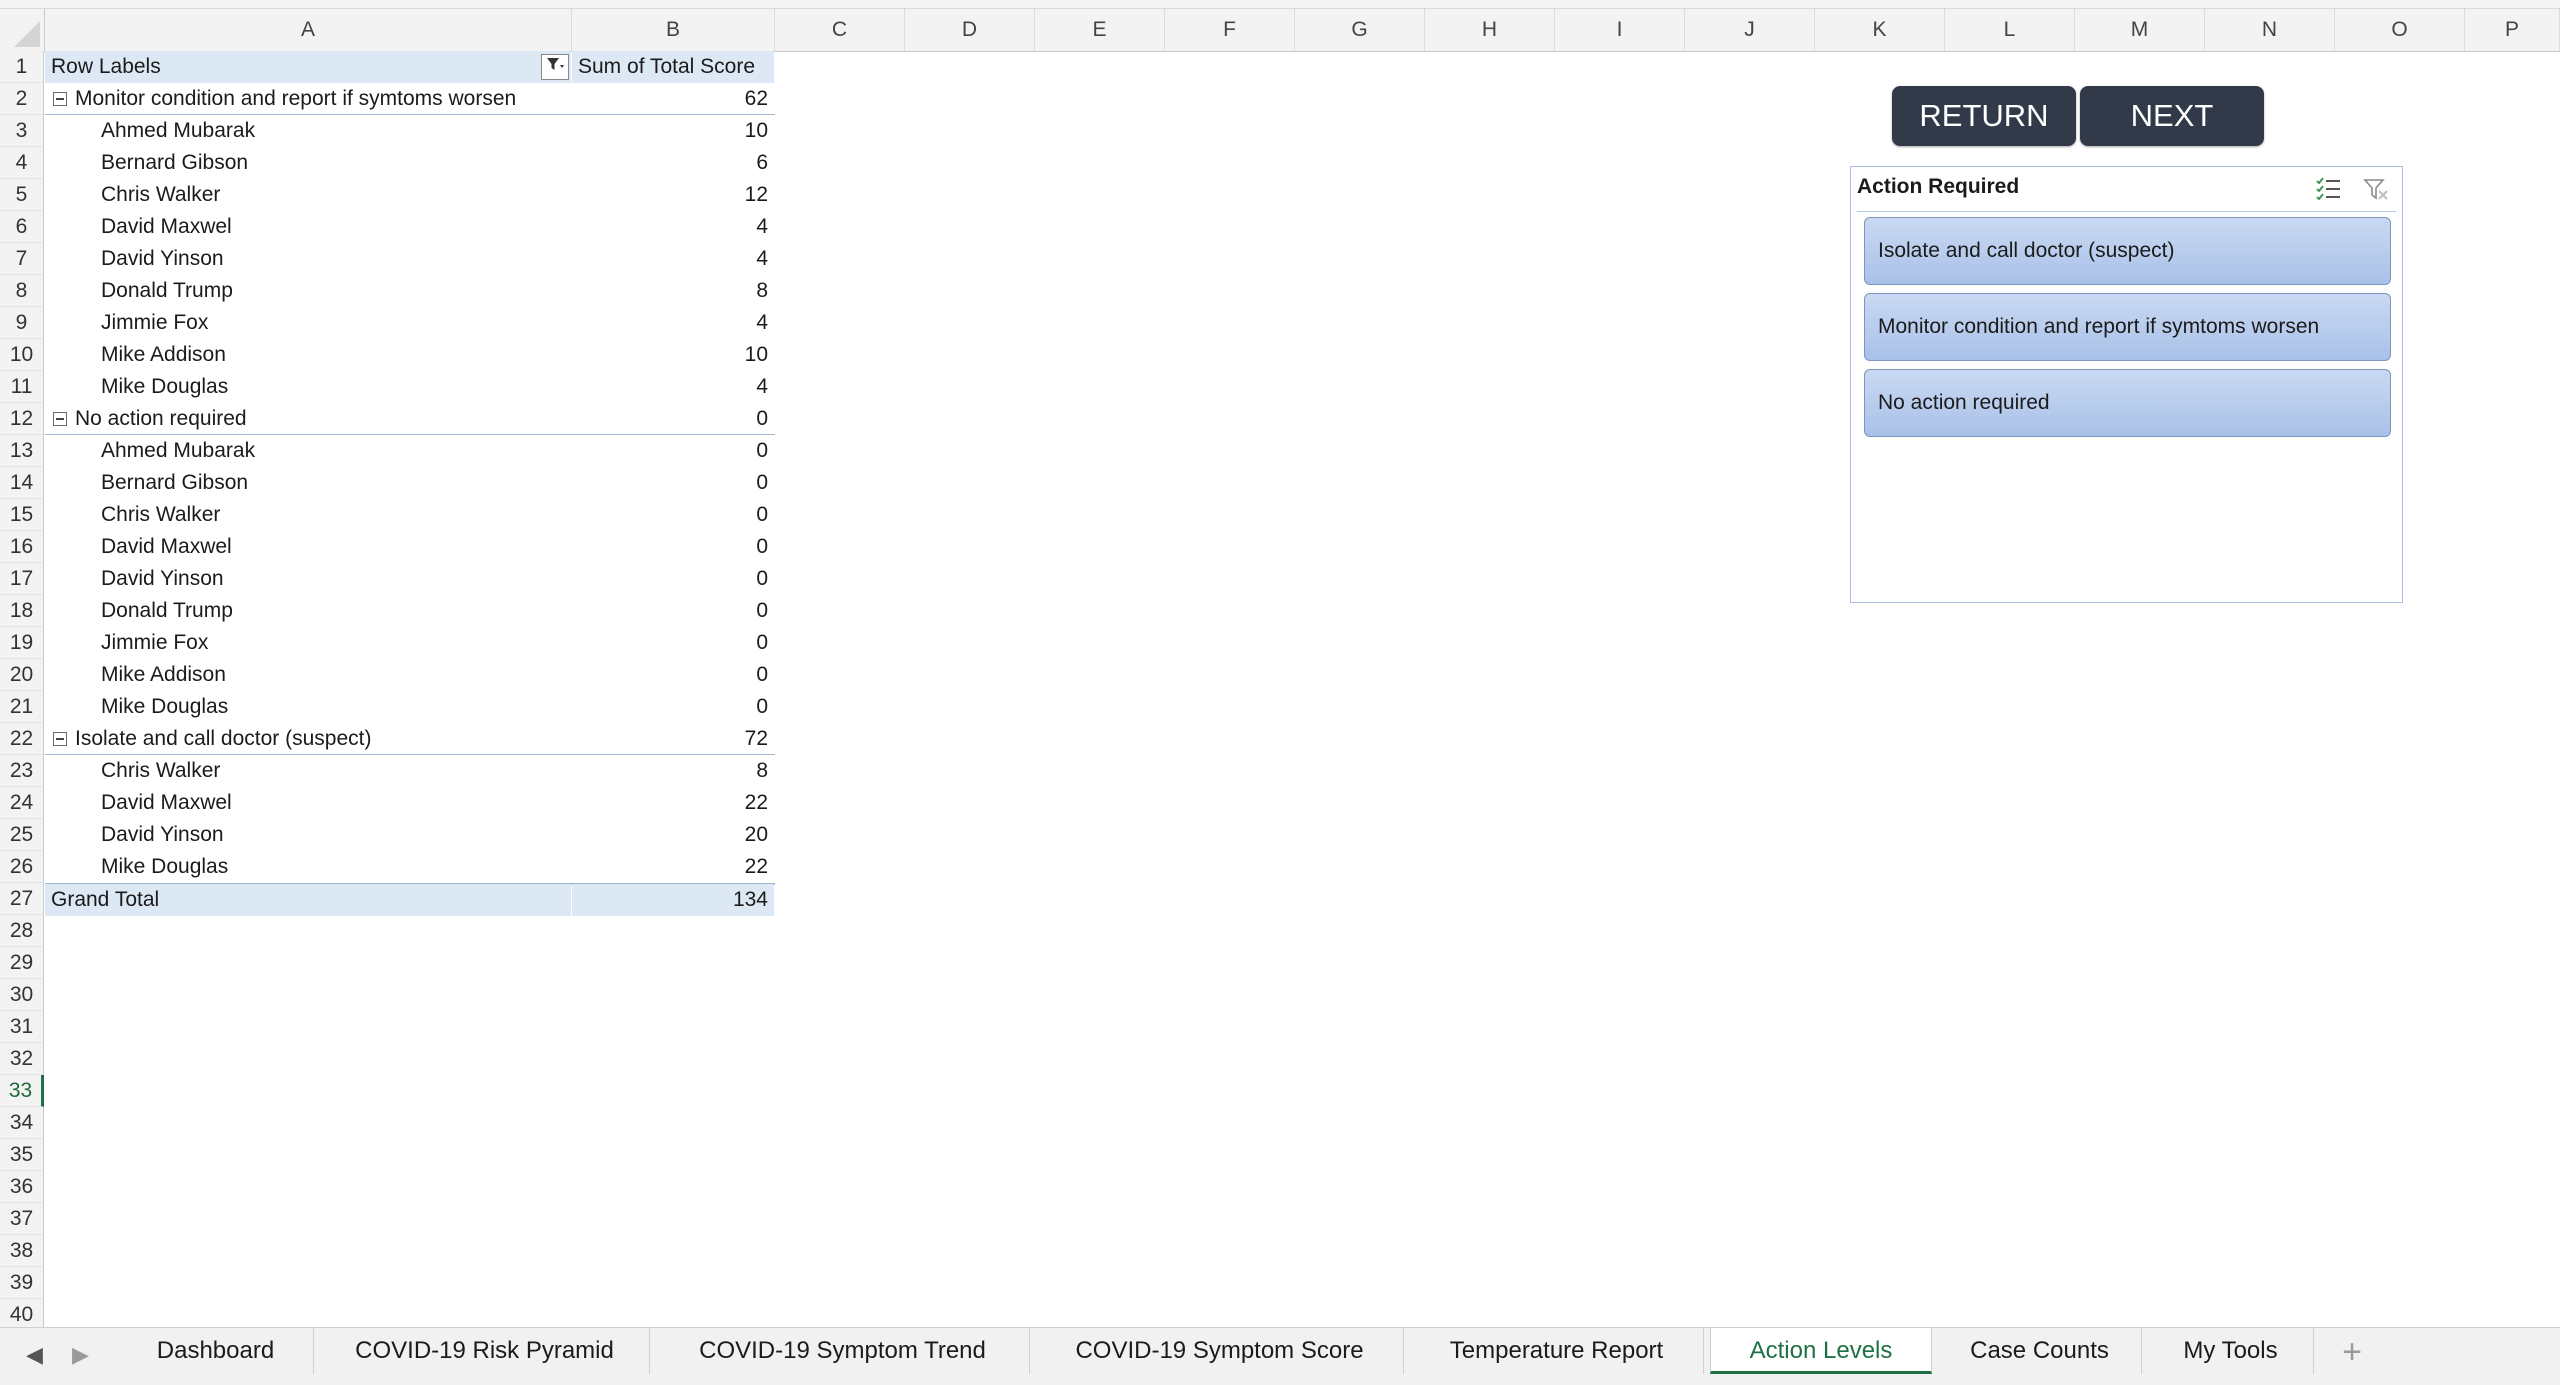 This screenshot has height=1385, width=2560. What do you see at coordinates (22, 611) in the screenshot?
I see `row-header: 18` at bounding box center [22, 611].